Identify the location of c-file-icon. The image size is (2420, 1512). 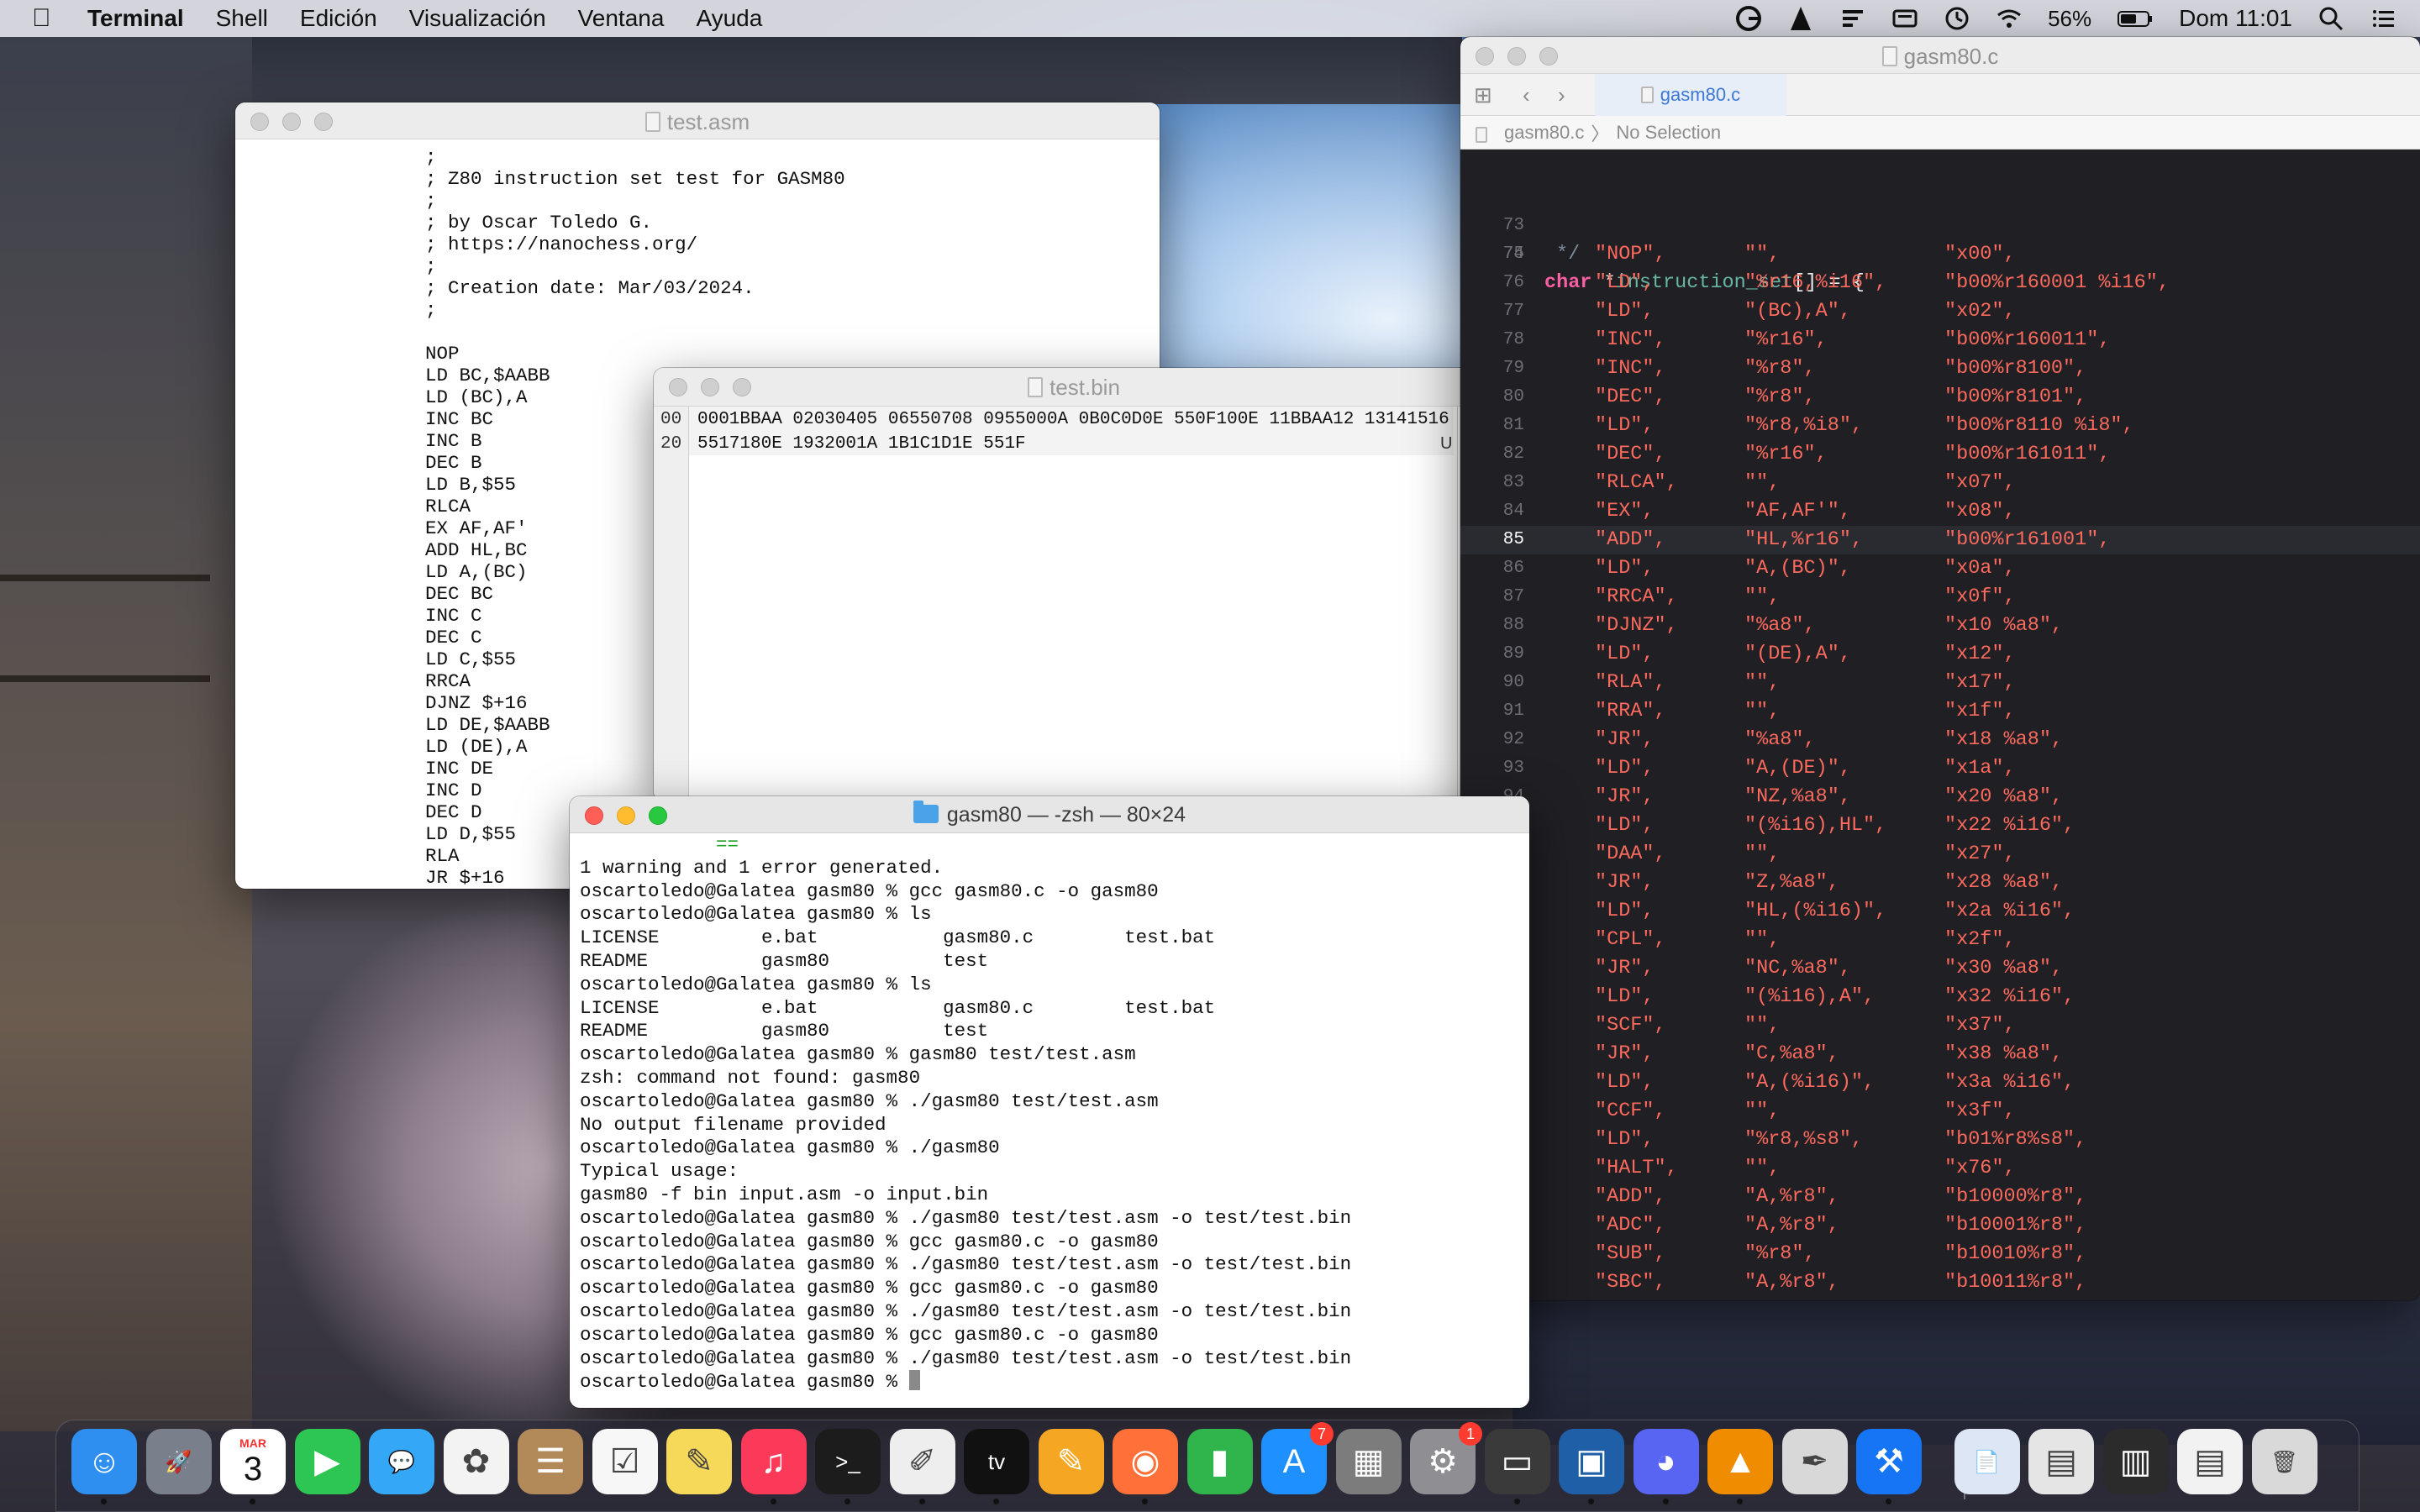
(1889, 56).